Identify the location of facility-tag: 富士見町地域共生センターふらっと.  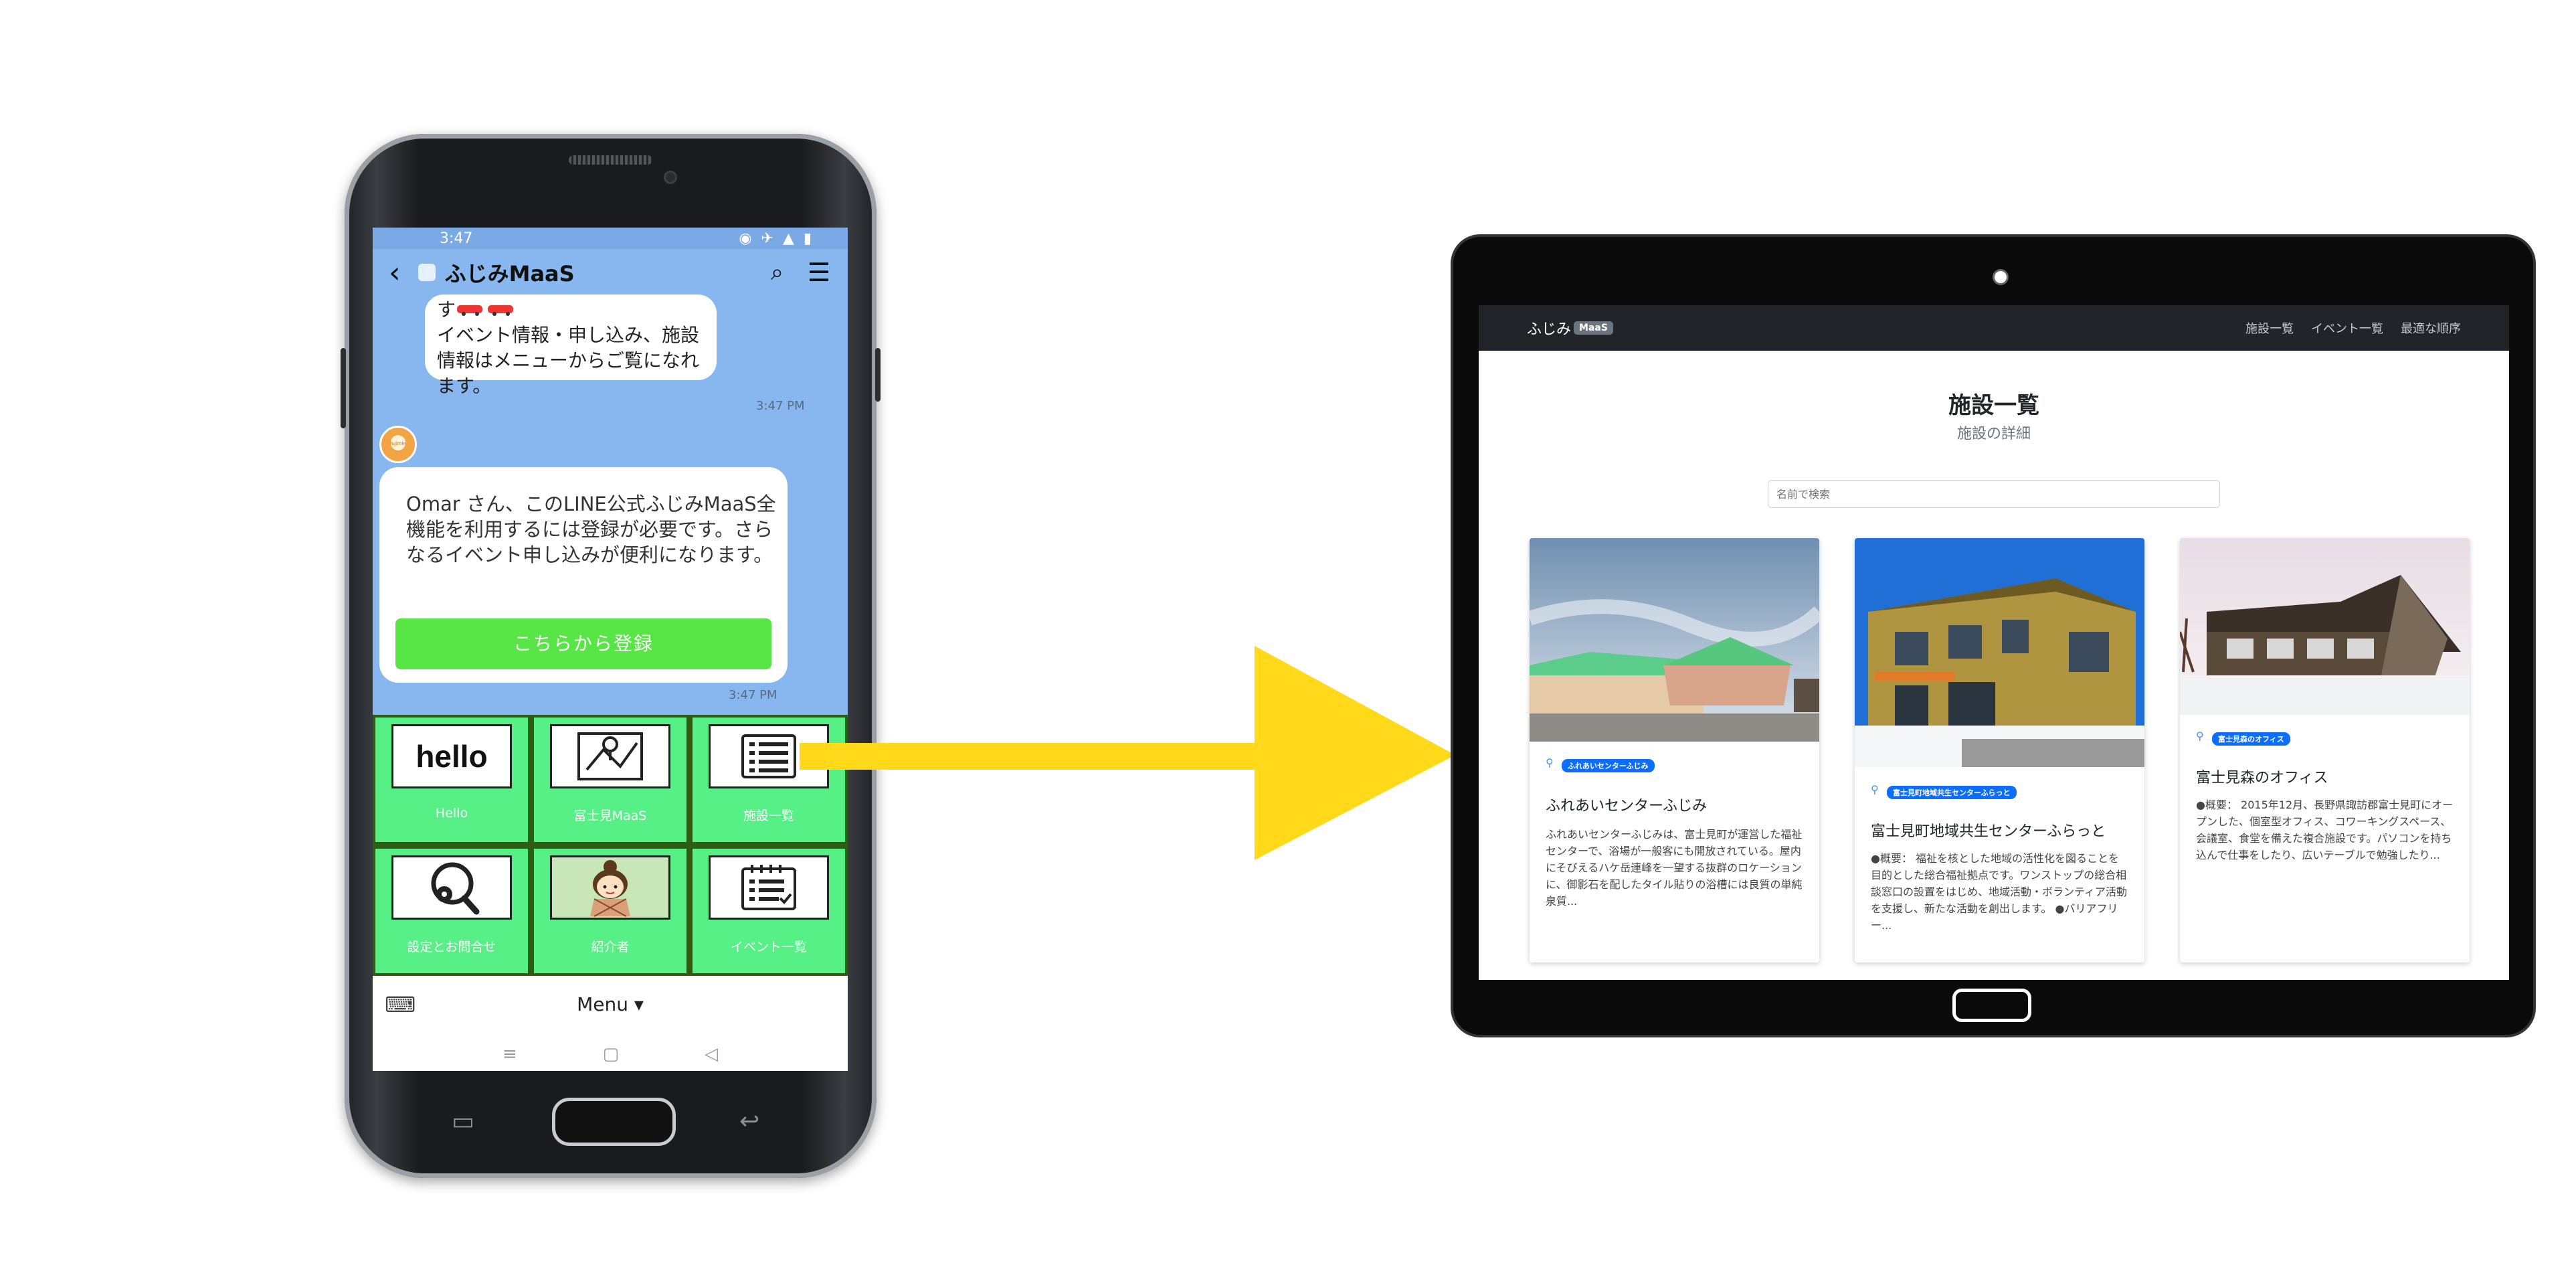
(1952, 792).